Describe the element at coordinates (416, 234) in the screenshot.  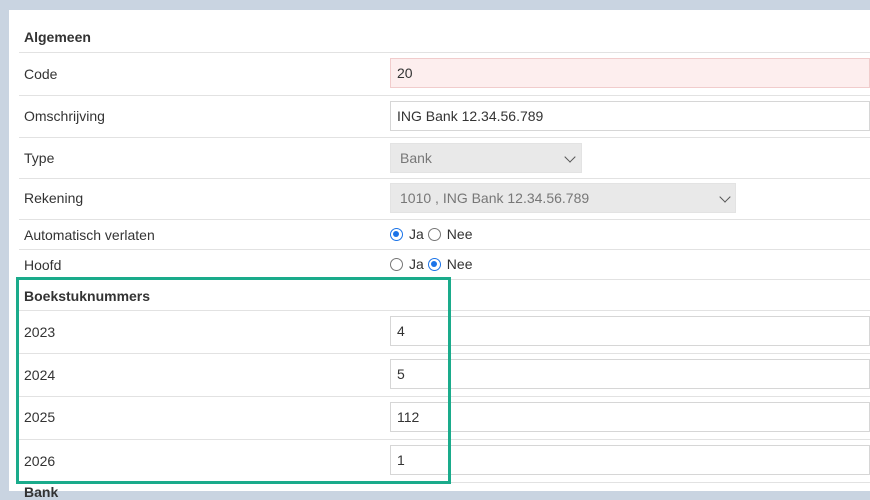
I see `automatisch-verlaten-ja-label: Ja` at that location.